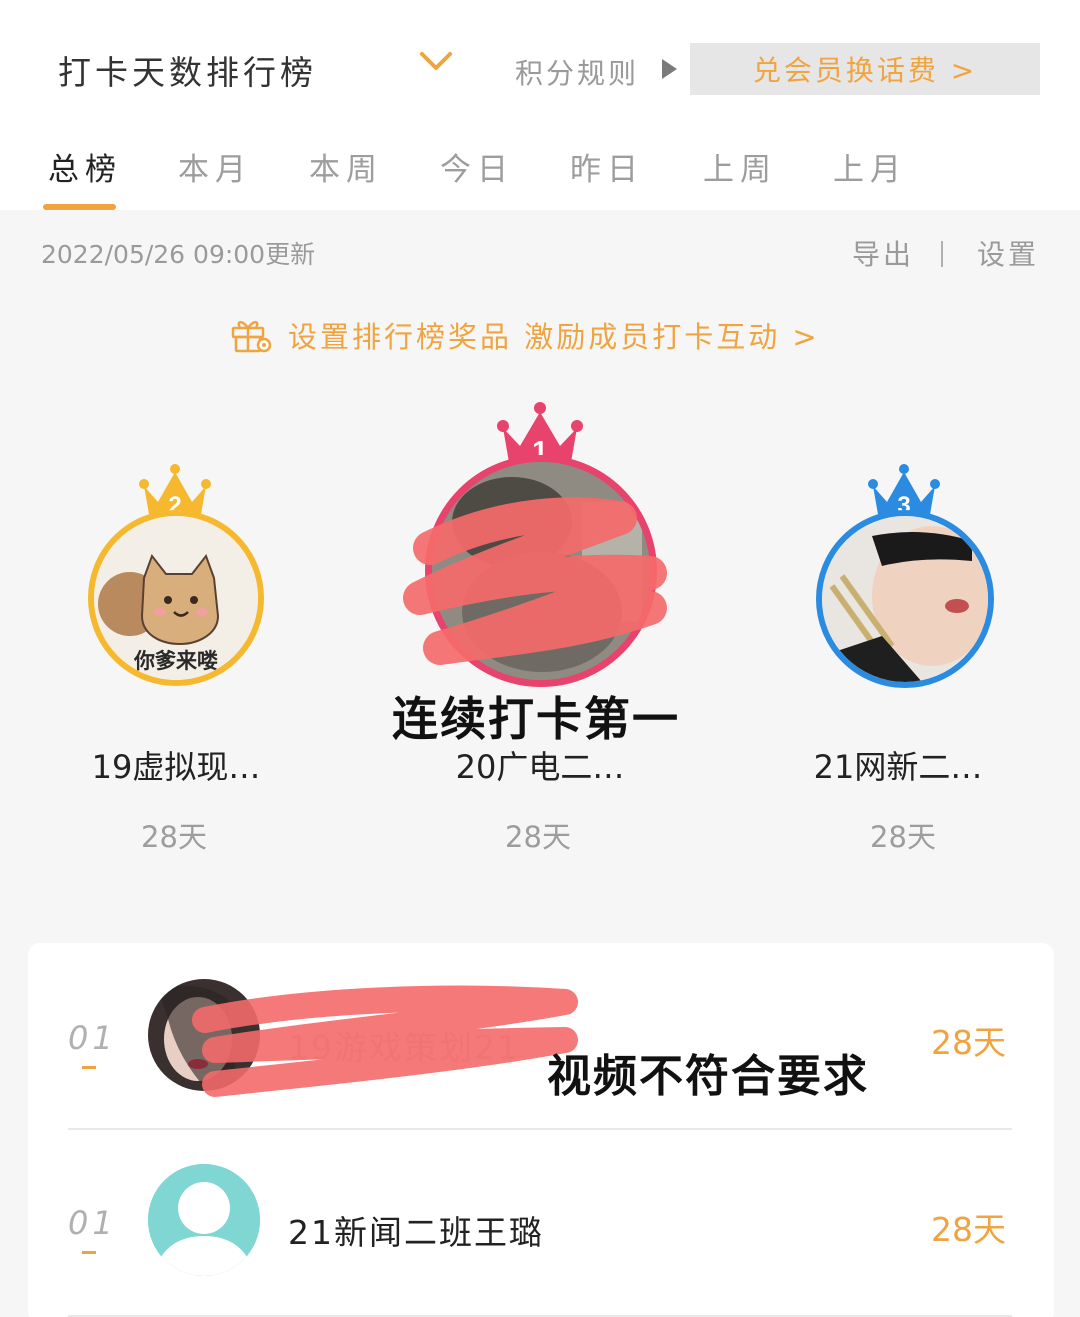  What do you see at coordinates (536, 719) in the screenshot?
I see `handwritten-caption-podium: 连续打卡第一` at bounding box center [536, 719].